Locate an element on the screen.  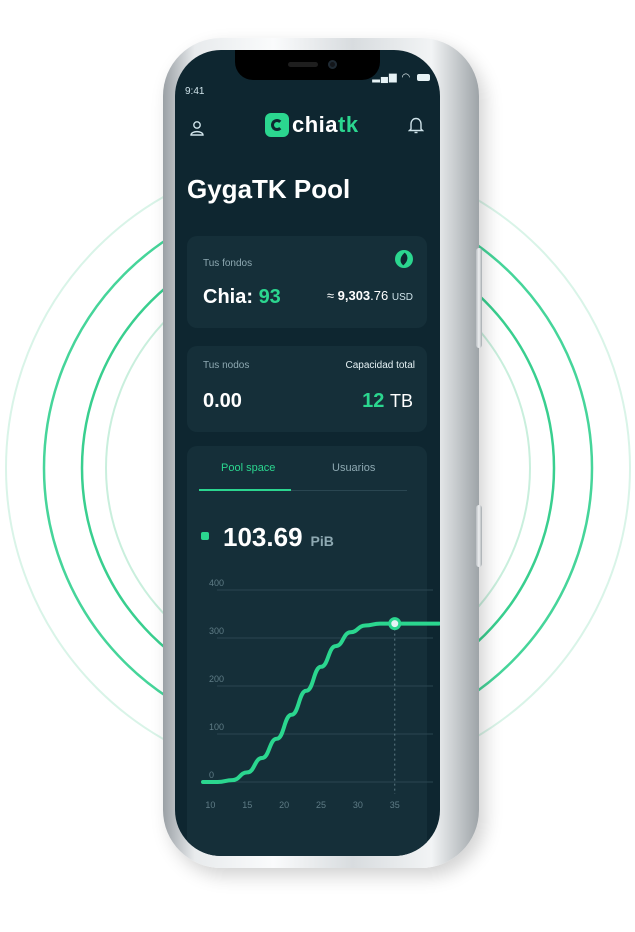
funds-card: Tus fondos Chia: 93 ≈ 9,303.76 USD is located at coordinates (307, 282).